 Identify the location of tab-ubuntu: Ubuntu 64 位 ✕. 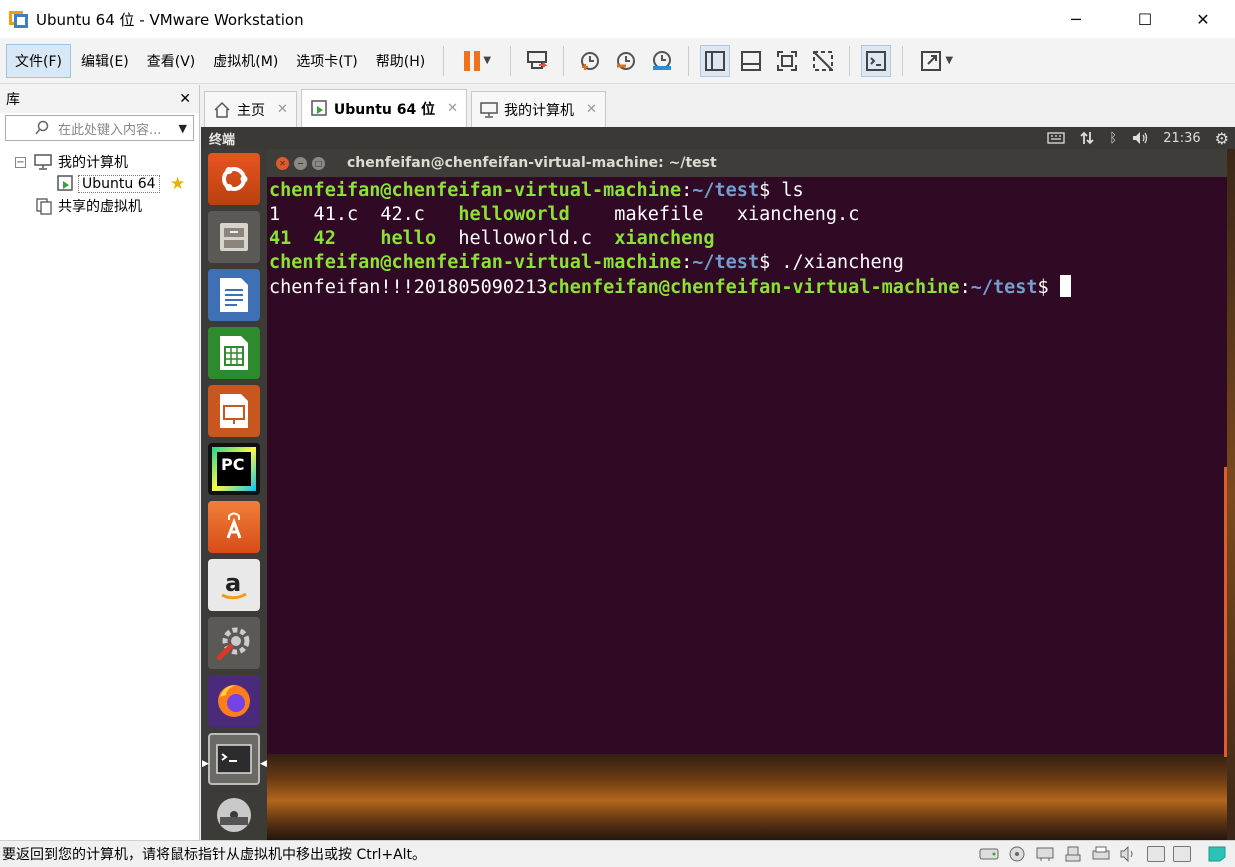
(384, 108).